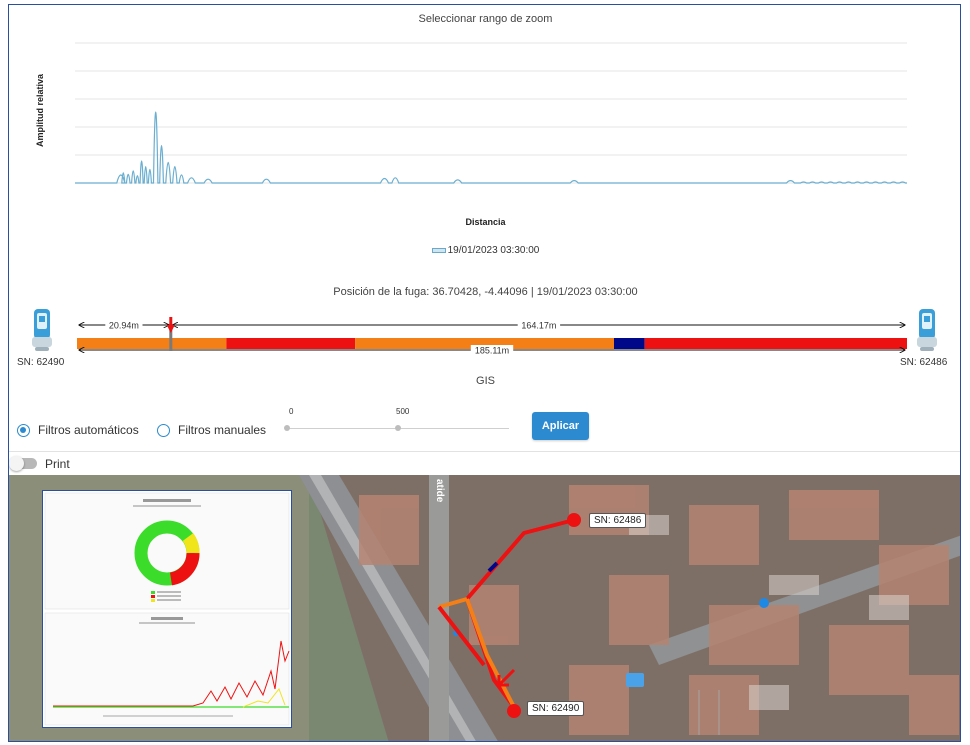 The width and height of the screenshot is (970, 745). What do you see at coordinates (486, 338) in the screenshot?
I see `pipe-distance-bar: 20.94m 164.17m 185.11m` at bounding box center [486, 338].